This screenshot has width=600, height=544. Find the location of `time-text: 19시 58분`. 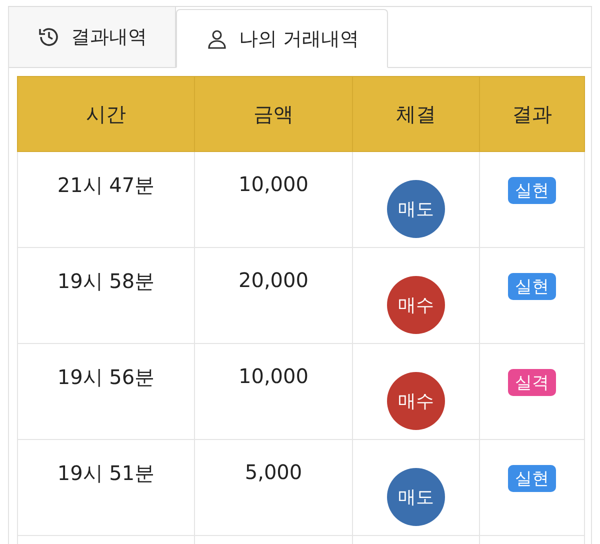

time-text: 19시 58분 is located at coordinates (106, 281).